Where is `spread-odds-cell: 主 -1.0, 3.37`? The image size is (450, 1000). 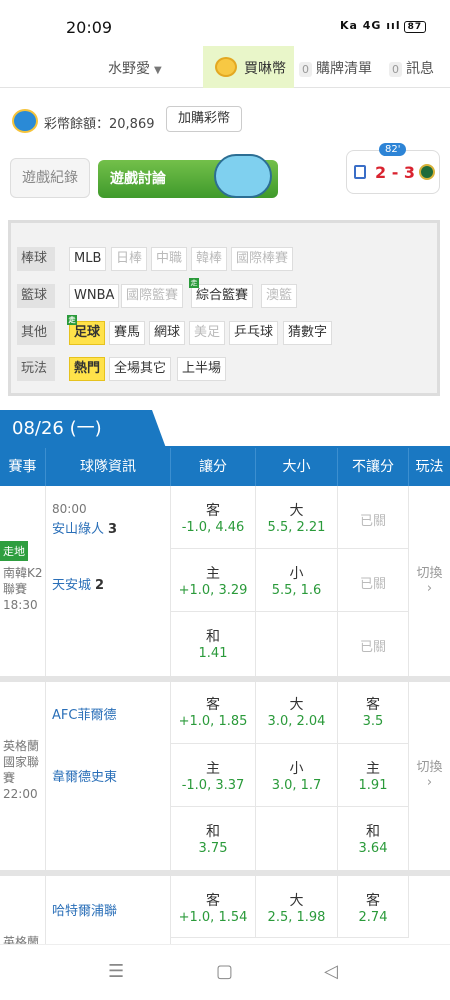
spread-odds-cell: 主 -1.0, 3.37 is located at coordinates (213, 775).